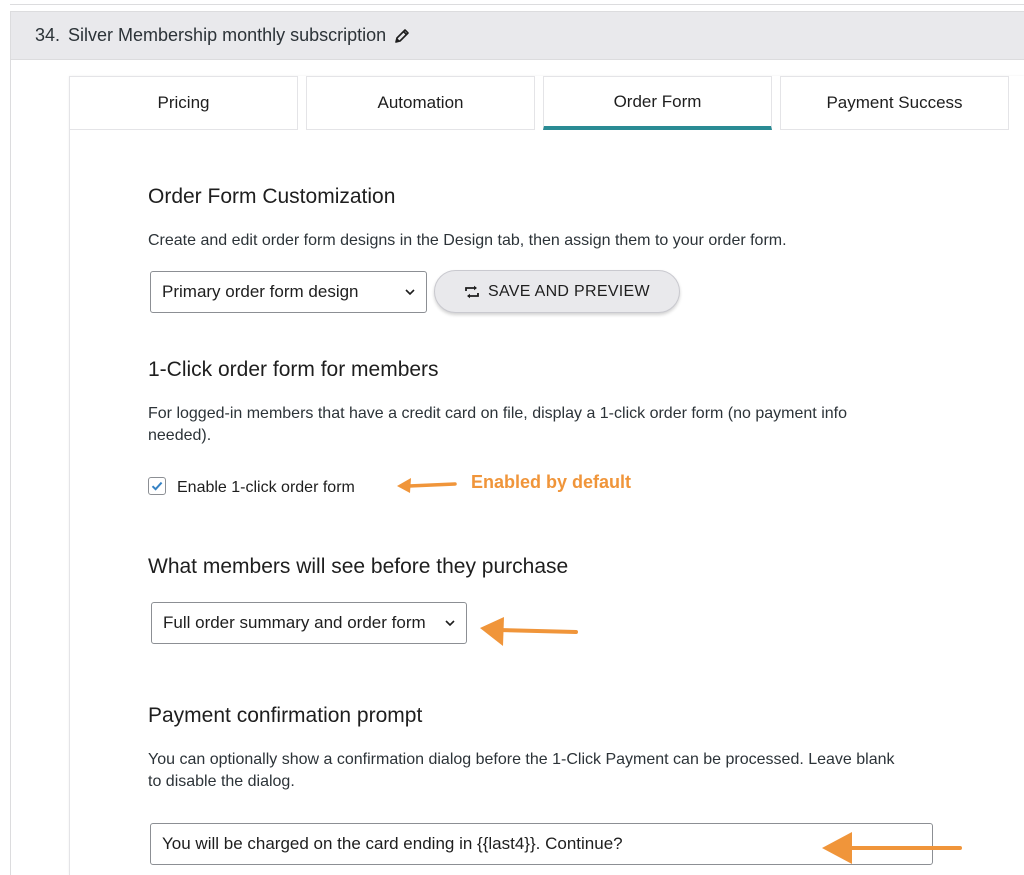 This screenshot has width=1024, height=875. I want to click on save-and-preview-label: SAVE AND PREVIEW, so click(569, 291).